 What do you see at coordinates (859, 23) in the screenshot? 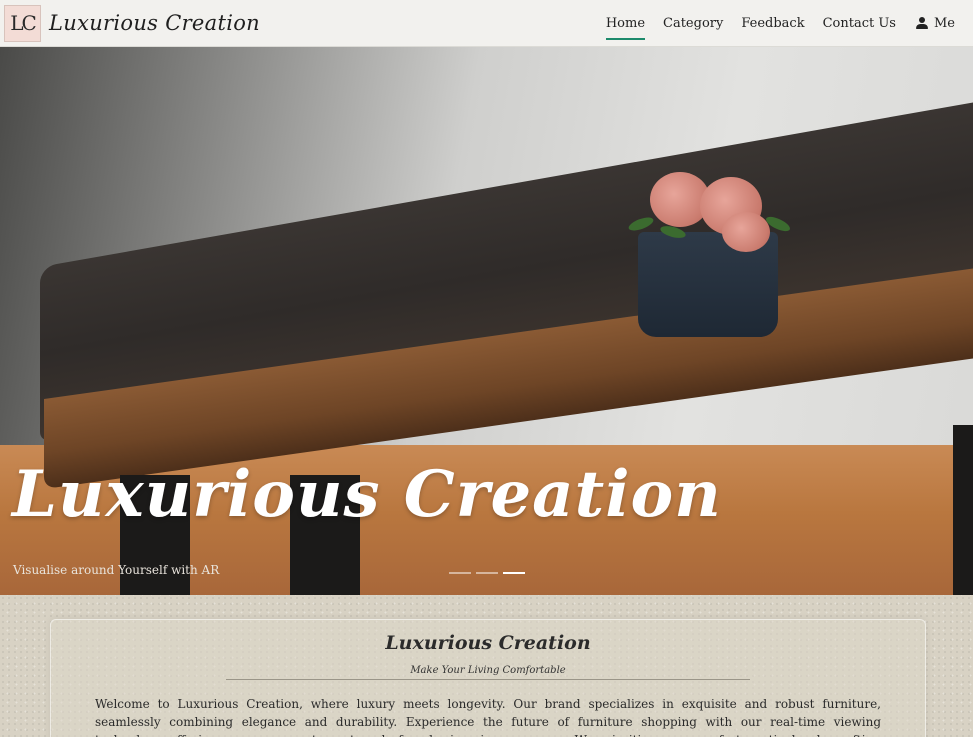
I see `nav-contact-us: Contact Us` at bounding box center [859, 23].